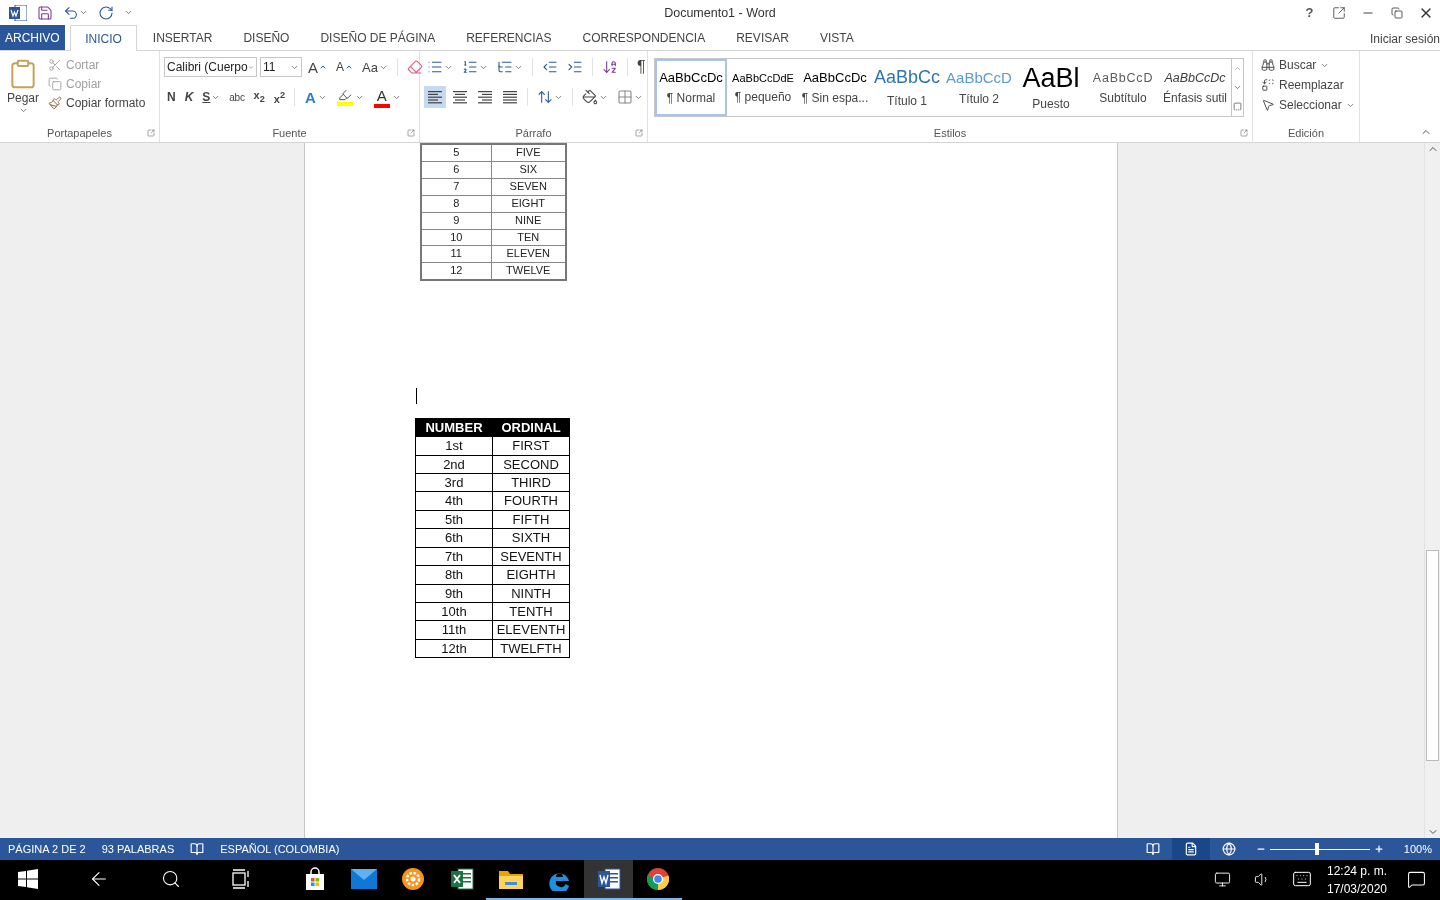 The width and height of the screenshot is (1440, 900). What do you see at coordinates (454, 519) in the screenshot?
I see `table-cell: 5th` at bounding box center [454, 519].